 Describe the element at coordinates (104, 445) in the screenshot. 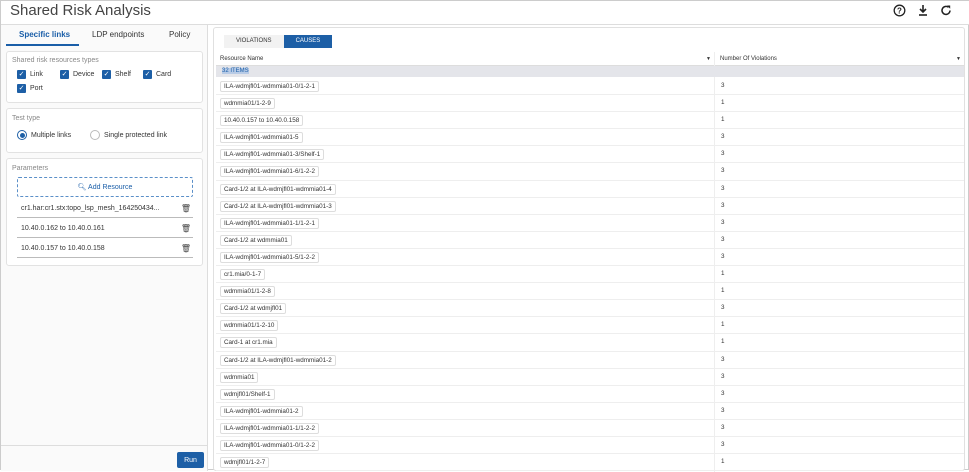

I see `footer-divider` at that location.